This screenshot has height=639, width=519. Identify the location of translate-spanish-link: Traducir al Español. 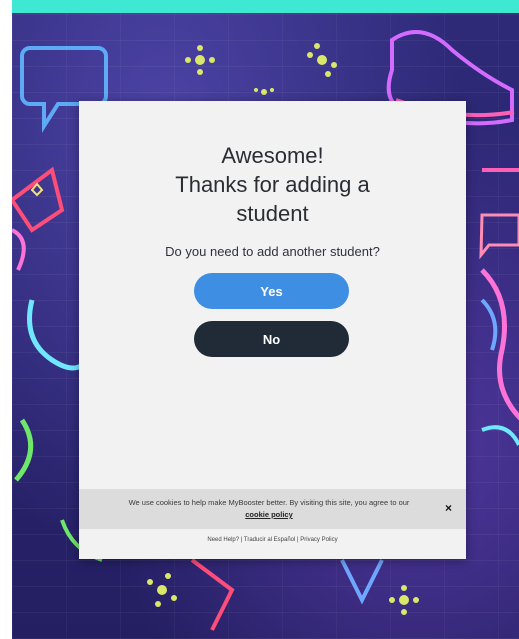
(269, 540).